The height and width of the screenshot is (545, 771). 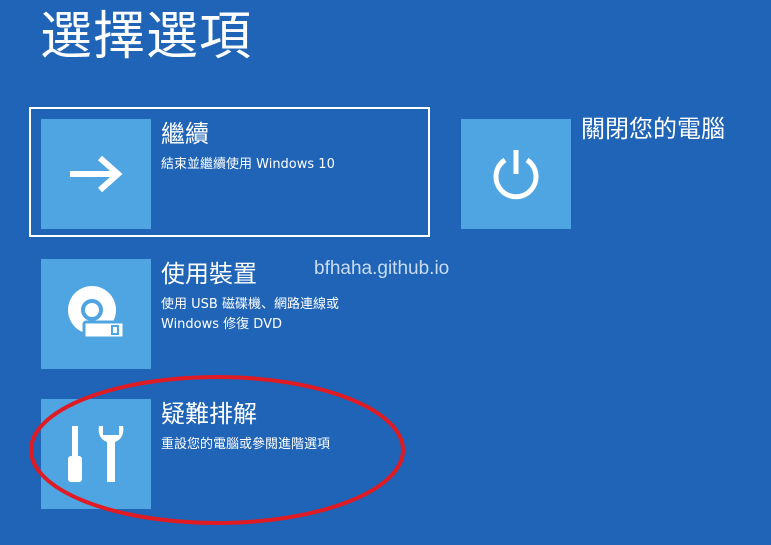 I want to click on use-device-title: 使用裝置, so click(x=209, y=274).